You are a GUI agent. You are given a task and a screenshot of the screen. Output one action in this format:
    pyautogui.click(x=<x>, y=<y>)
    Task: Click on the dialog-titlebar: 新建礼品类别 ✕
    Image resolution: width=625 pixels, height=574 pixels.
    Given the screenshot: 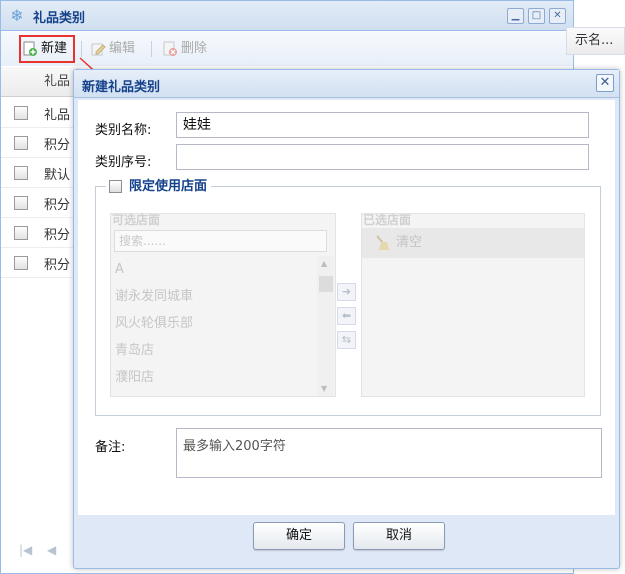 What is the action you would take?
    pyautogui.click(x=346, y=84)
    